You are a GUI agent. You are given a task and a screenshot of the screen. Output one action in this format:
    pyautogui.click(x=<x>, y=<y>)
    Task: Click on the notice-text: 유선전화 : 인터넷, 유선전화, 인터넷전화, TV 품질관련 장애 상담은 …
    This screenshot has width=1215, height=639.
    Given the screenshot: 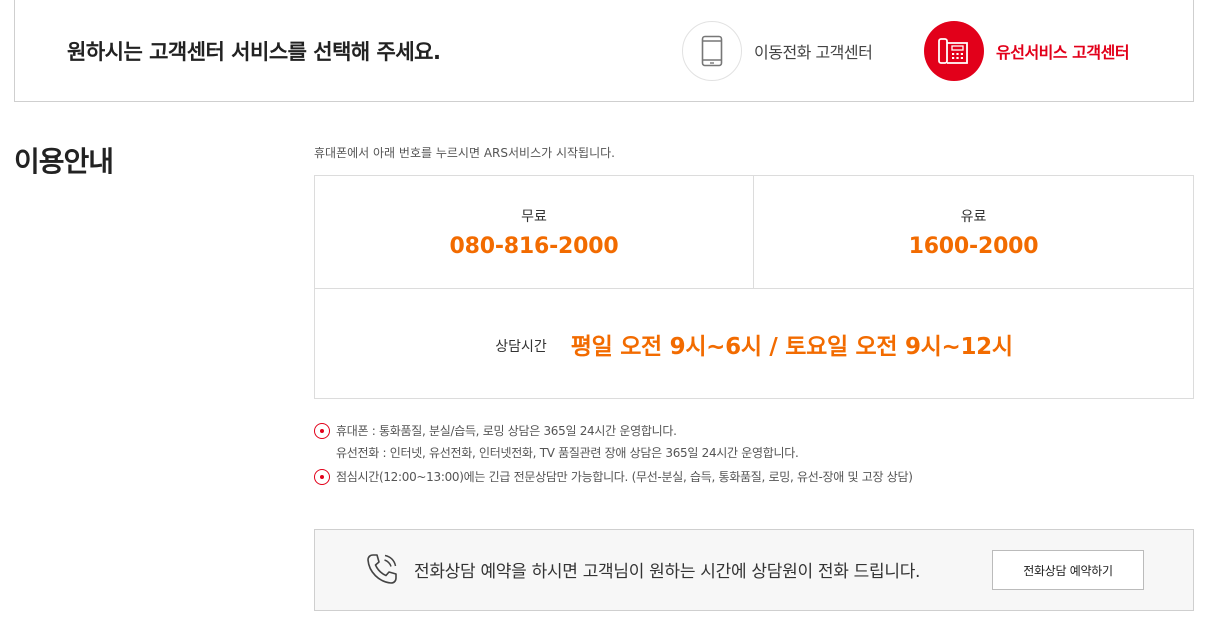 What is the action you would take?
    pyautogui.click(x=567, y=453)
    